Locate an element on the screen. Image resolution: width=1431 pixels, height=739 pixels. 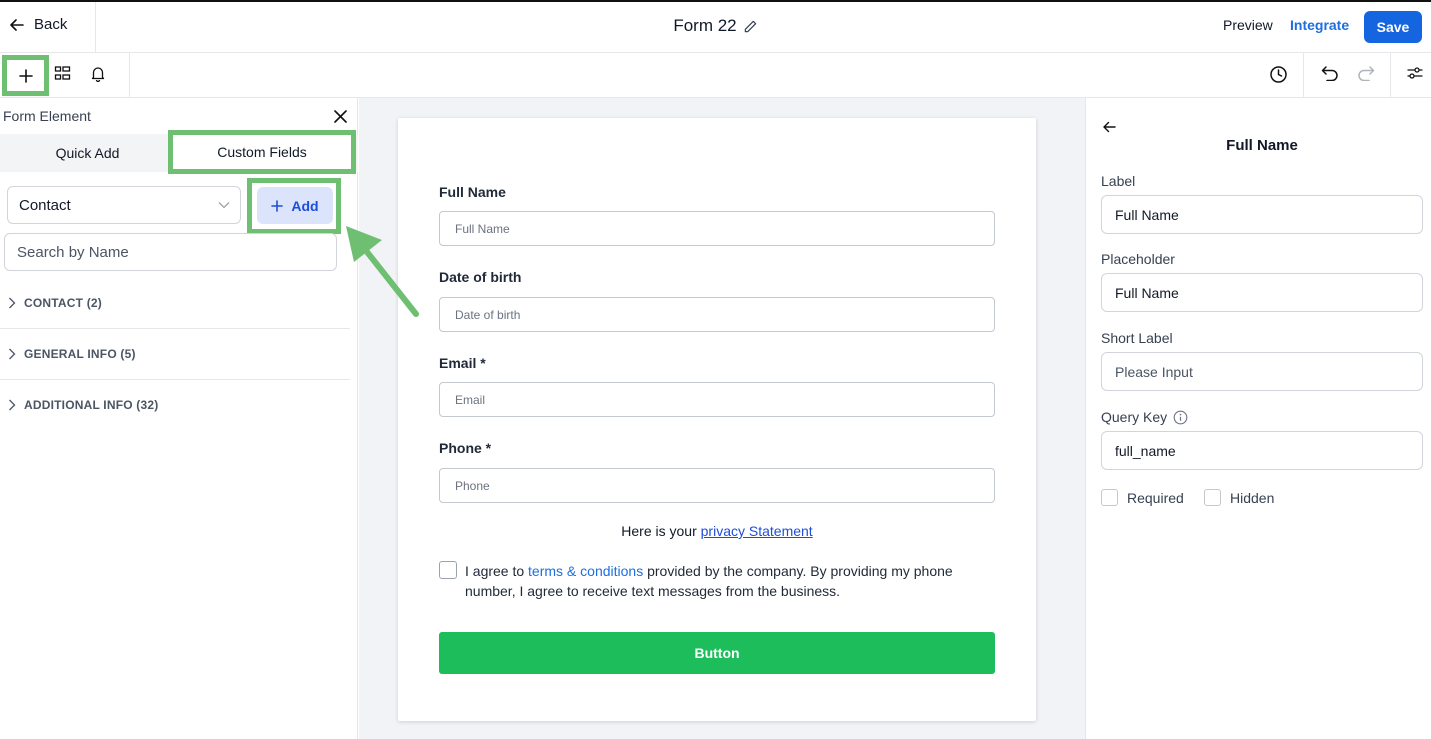
notifications-button is located at coordinates (98, 73).